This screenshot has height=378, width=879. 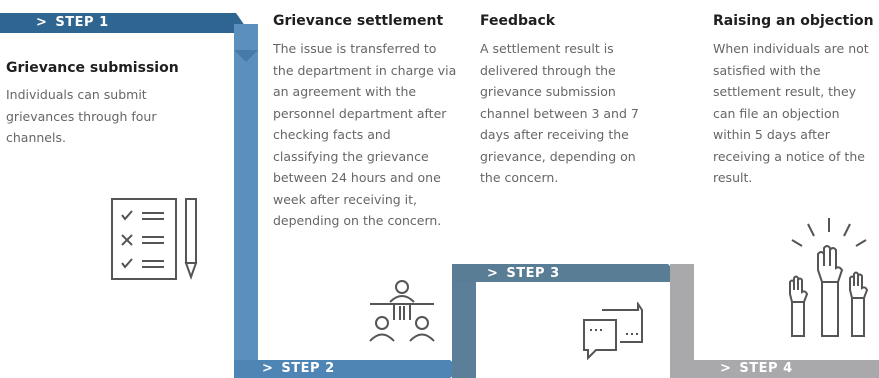 What do you see at coordinates (72, 22) in the screenshot?
I see `step1-label: > STEP 1` at bounding box center [72, 22].